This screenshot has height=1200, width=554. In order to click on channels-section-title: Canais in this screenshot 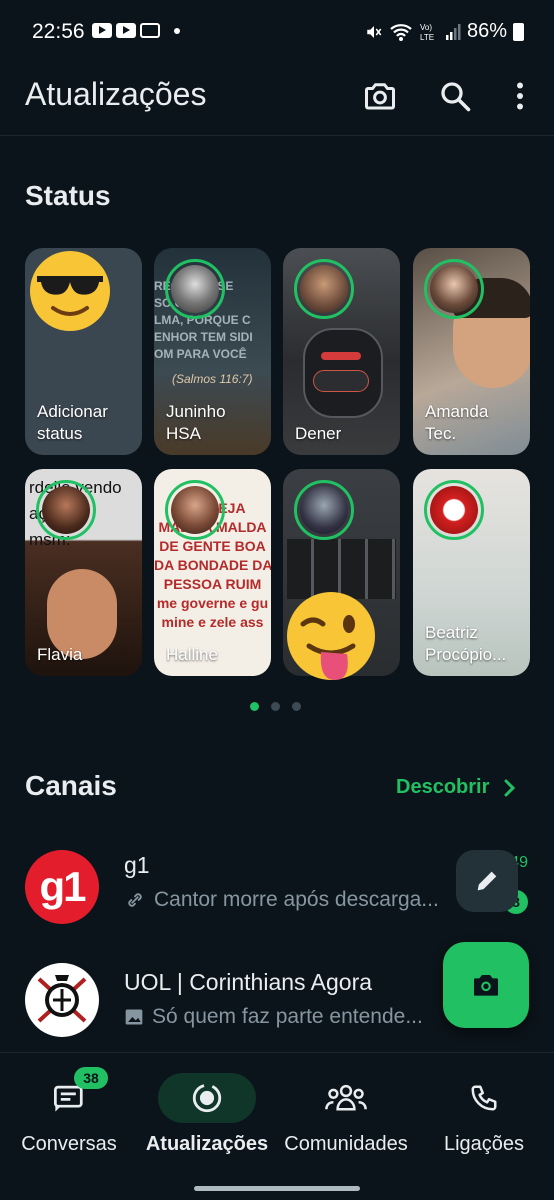, I will do `click(71, 785)`.